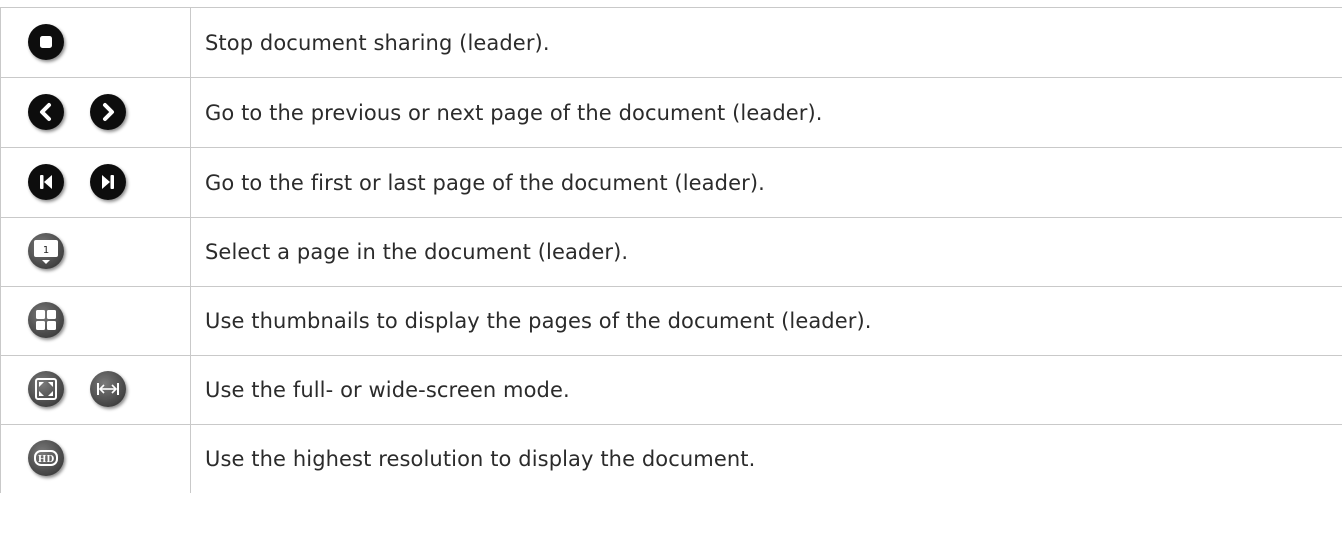 This screenshot has width=1342, height=541. Describe the element at coordinates (47, 113) in the screenshot. I see `previous-page-icon` at that location.